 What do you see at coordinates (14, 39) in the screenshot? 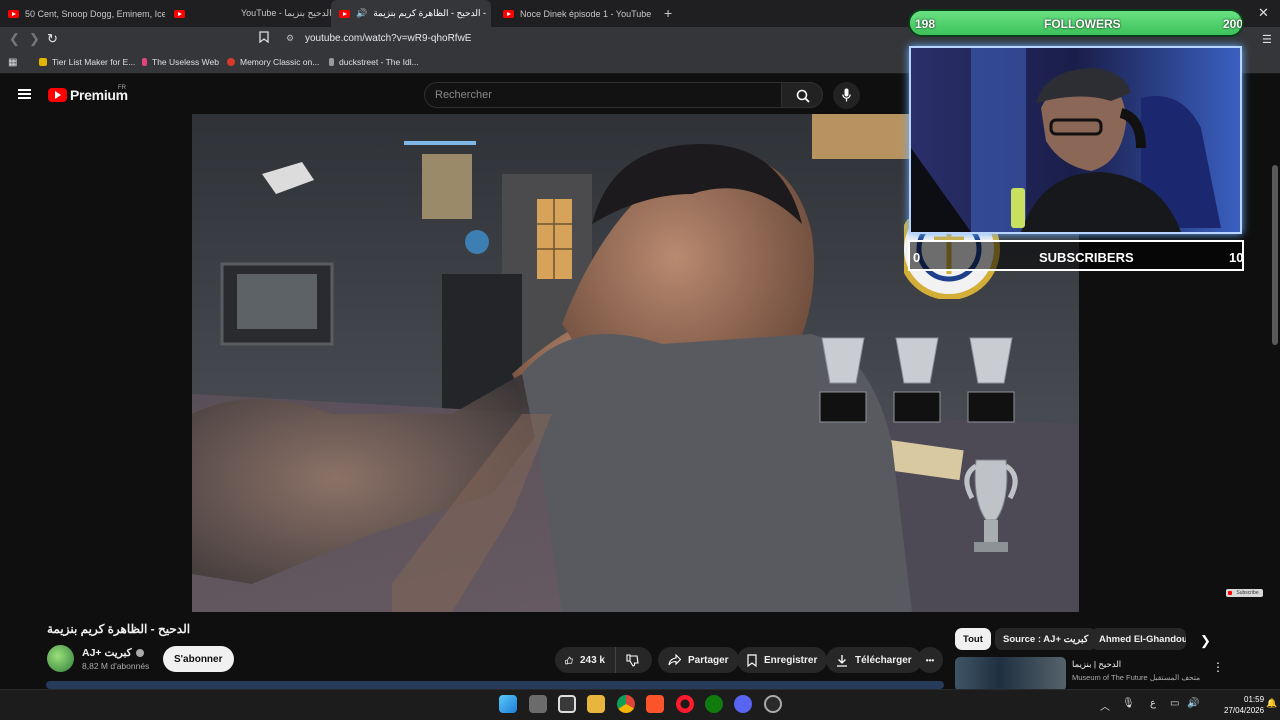
I see `back-icon: ❮` at bounding box center [14, 39].